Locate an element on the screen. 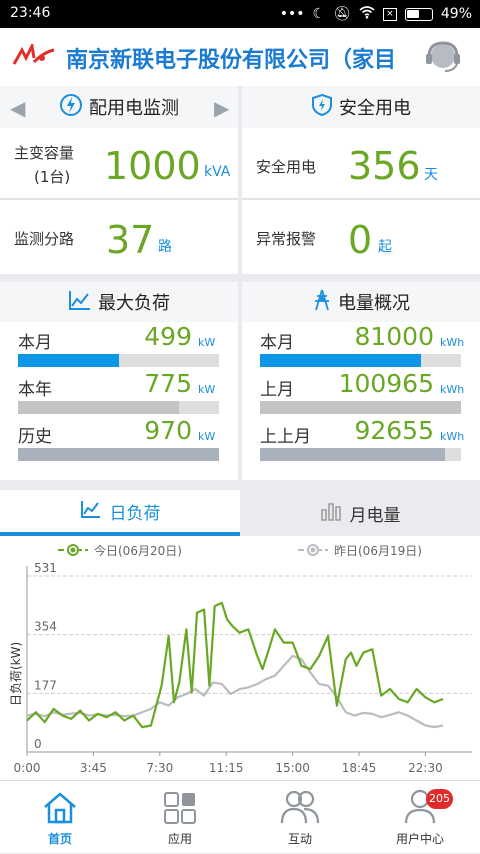 This screenshot has width=480, height=854. nav-home: 首页 is located at coordinates (60, 817).